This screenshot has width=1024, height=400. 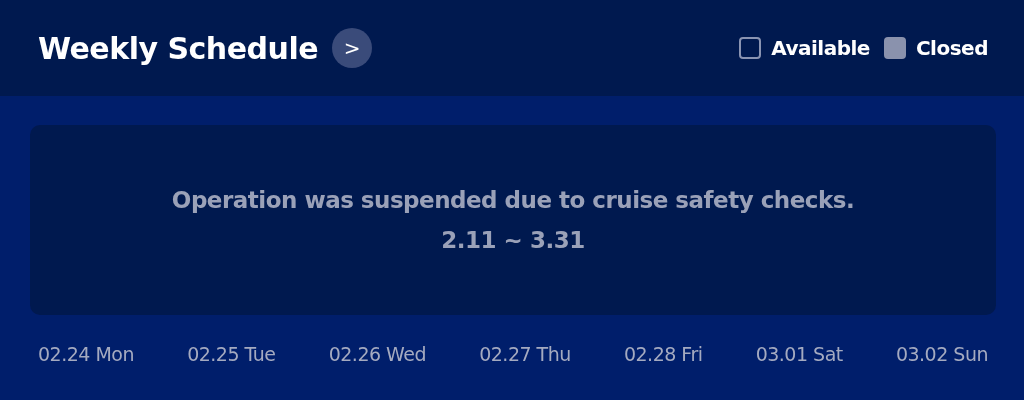 I want to click on filled-swatch-icon, so click(x=894, y=48).